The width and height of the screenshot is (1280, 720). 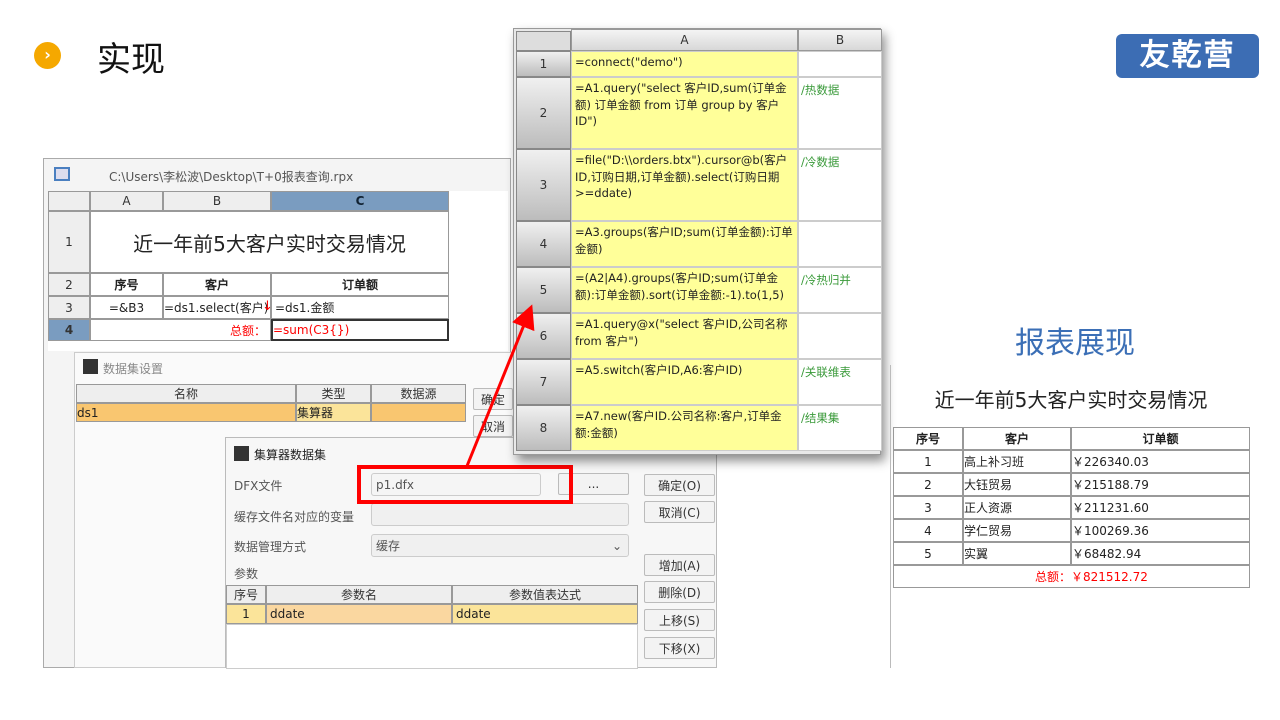 I want to click on report-cell: 实翼, so click(x=1017, y=553).